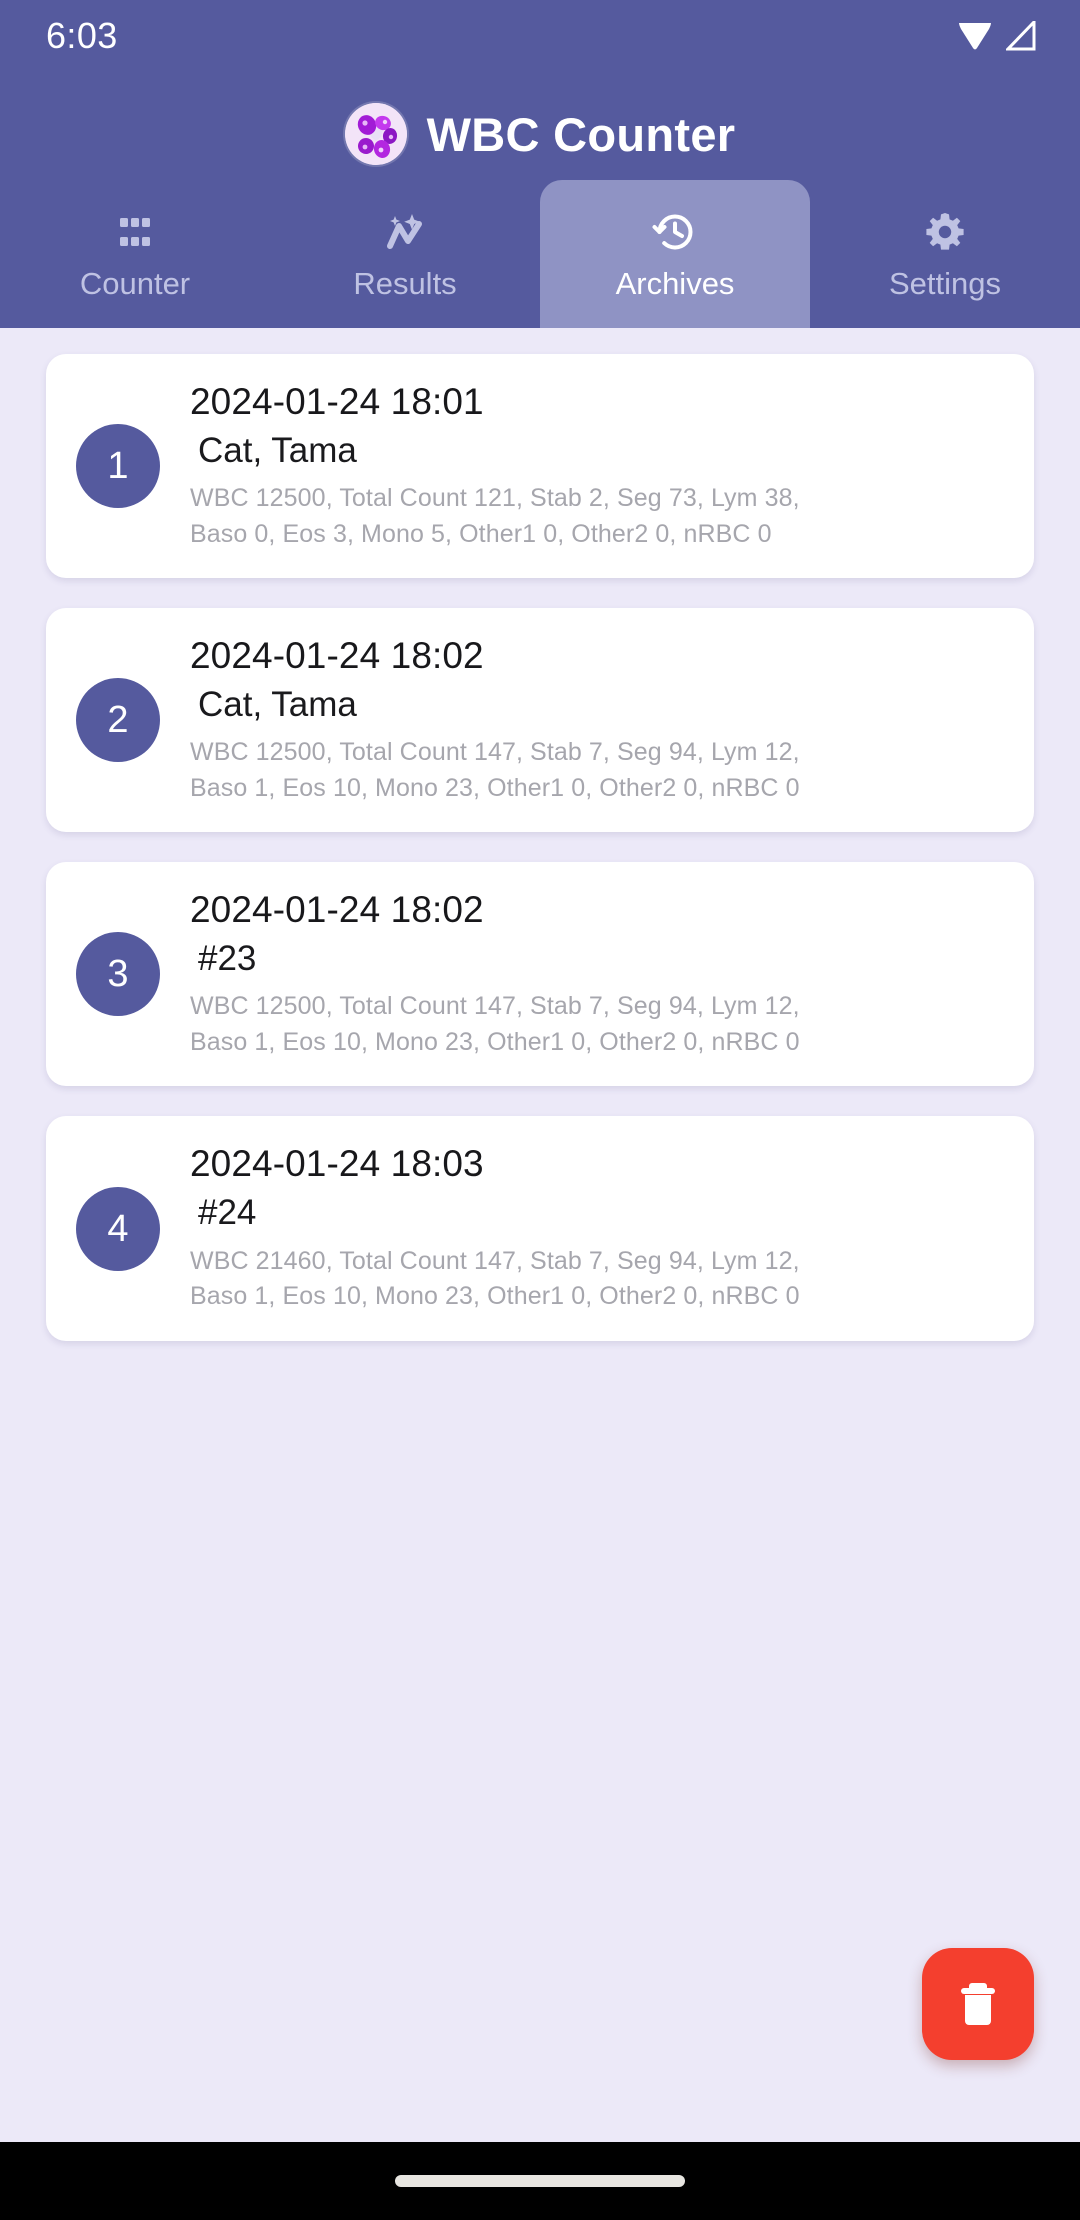  Describe the element at coordinates (581, 134) in the screenshot. I see `app-title: WBC Counter` at that location.